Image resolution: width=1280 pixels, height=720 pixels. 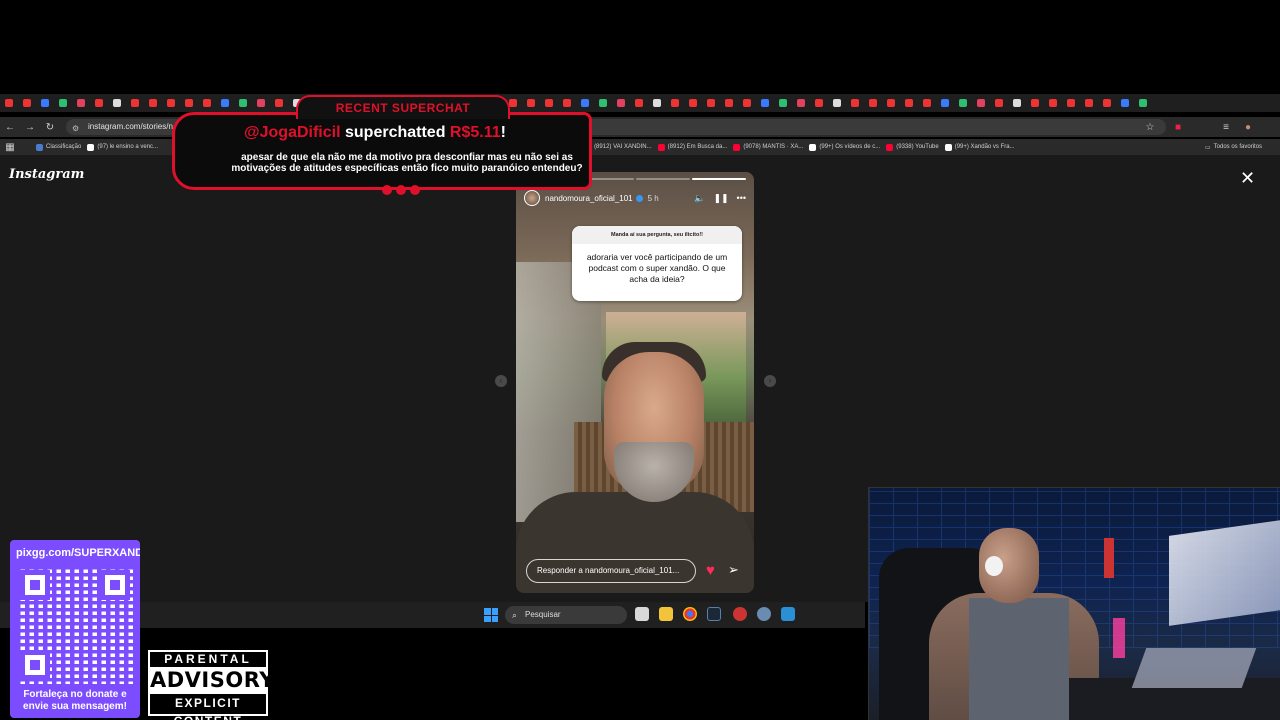 What do you see at coordinates (75, 129) in the screenshot?
I see `site-info-icon: ⚙` at bounding box center [75, 129].